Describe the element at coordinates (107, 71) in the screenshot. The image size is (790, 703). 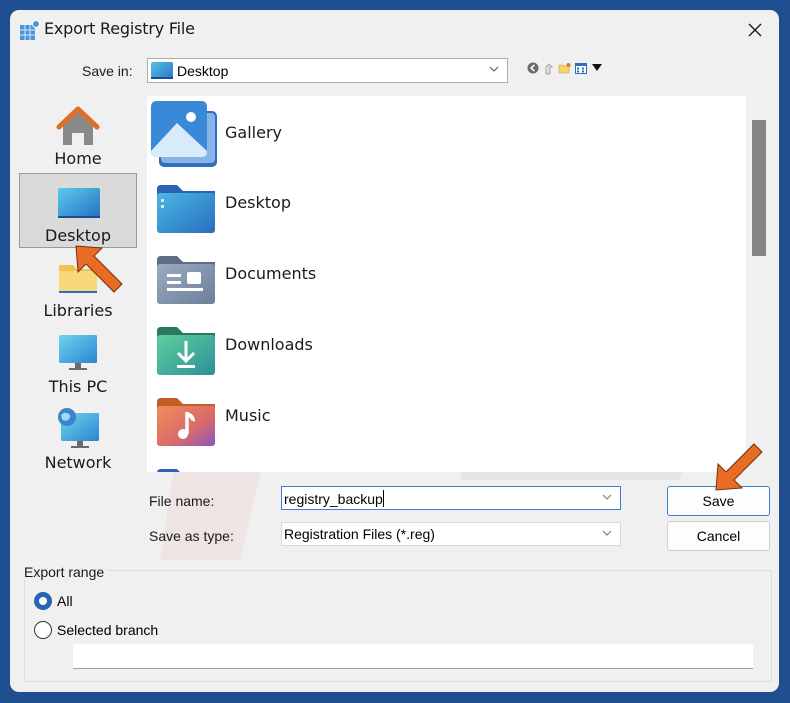
I see `save-in-label: Save in:` at that location.